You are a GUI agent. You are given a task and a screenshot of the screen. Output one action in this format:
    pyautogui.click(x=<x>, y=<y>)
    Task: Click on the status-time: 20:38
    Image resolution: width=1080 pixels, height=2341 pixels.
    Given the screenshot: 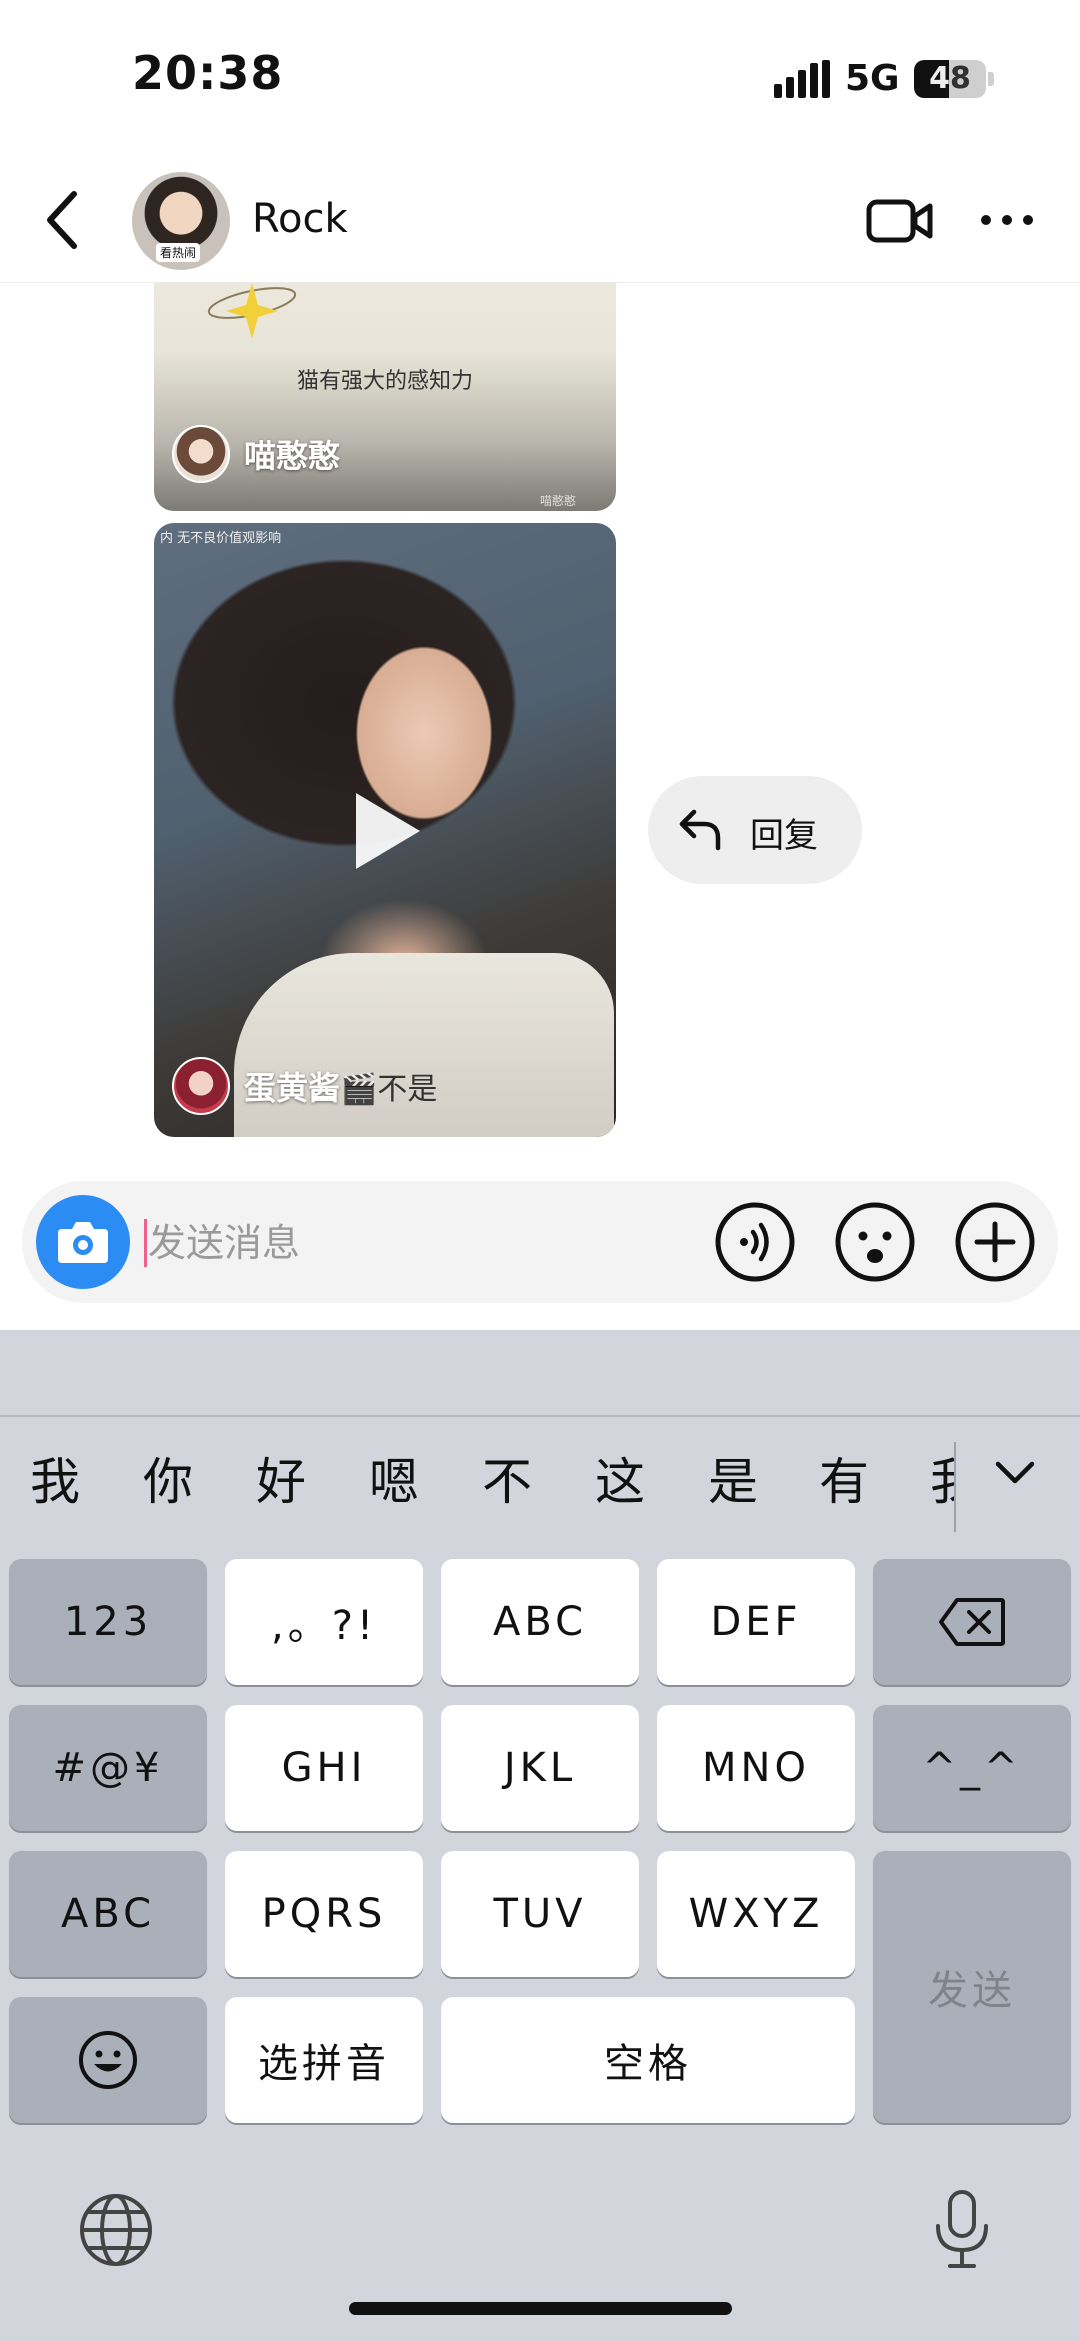 What is the action you would take?
    pyautogui.click(x=208, y=73)
    